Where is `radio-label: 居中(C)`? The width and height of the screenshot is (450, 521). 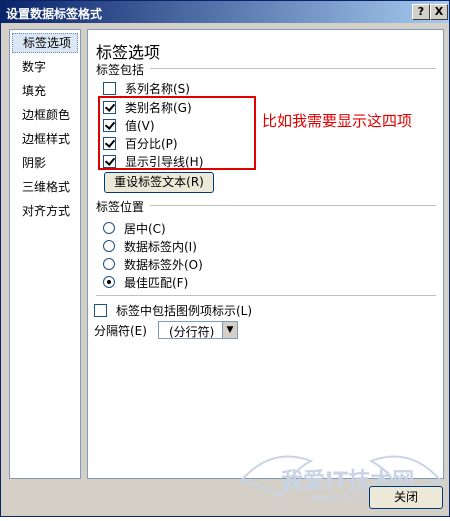 radio-label: 居中(C) is located at coordinates (145, 228).